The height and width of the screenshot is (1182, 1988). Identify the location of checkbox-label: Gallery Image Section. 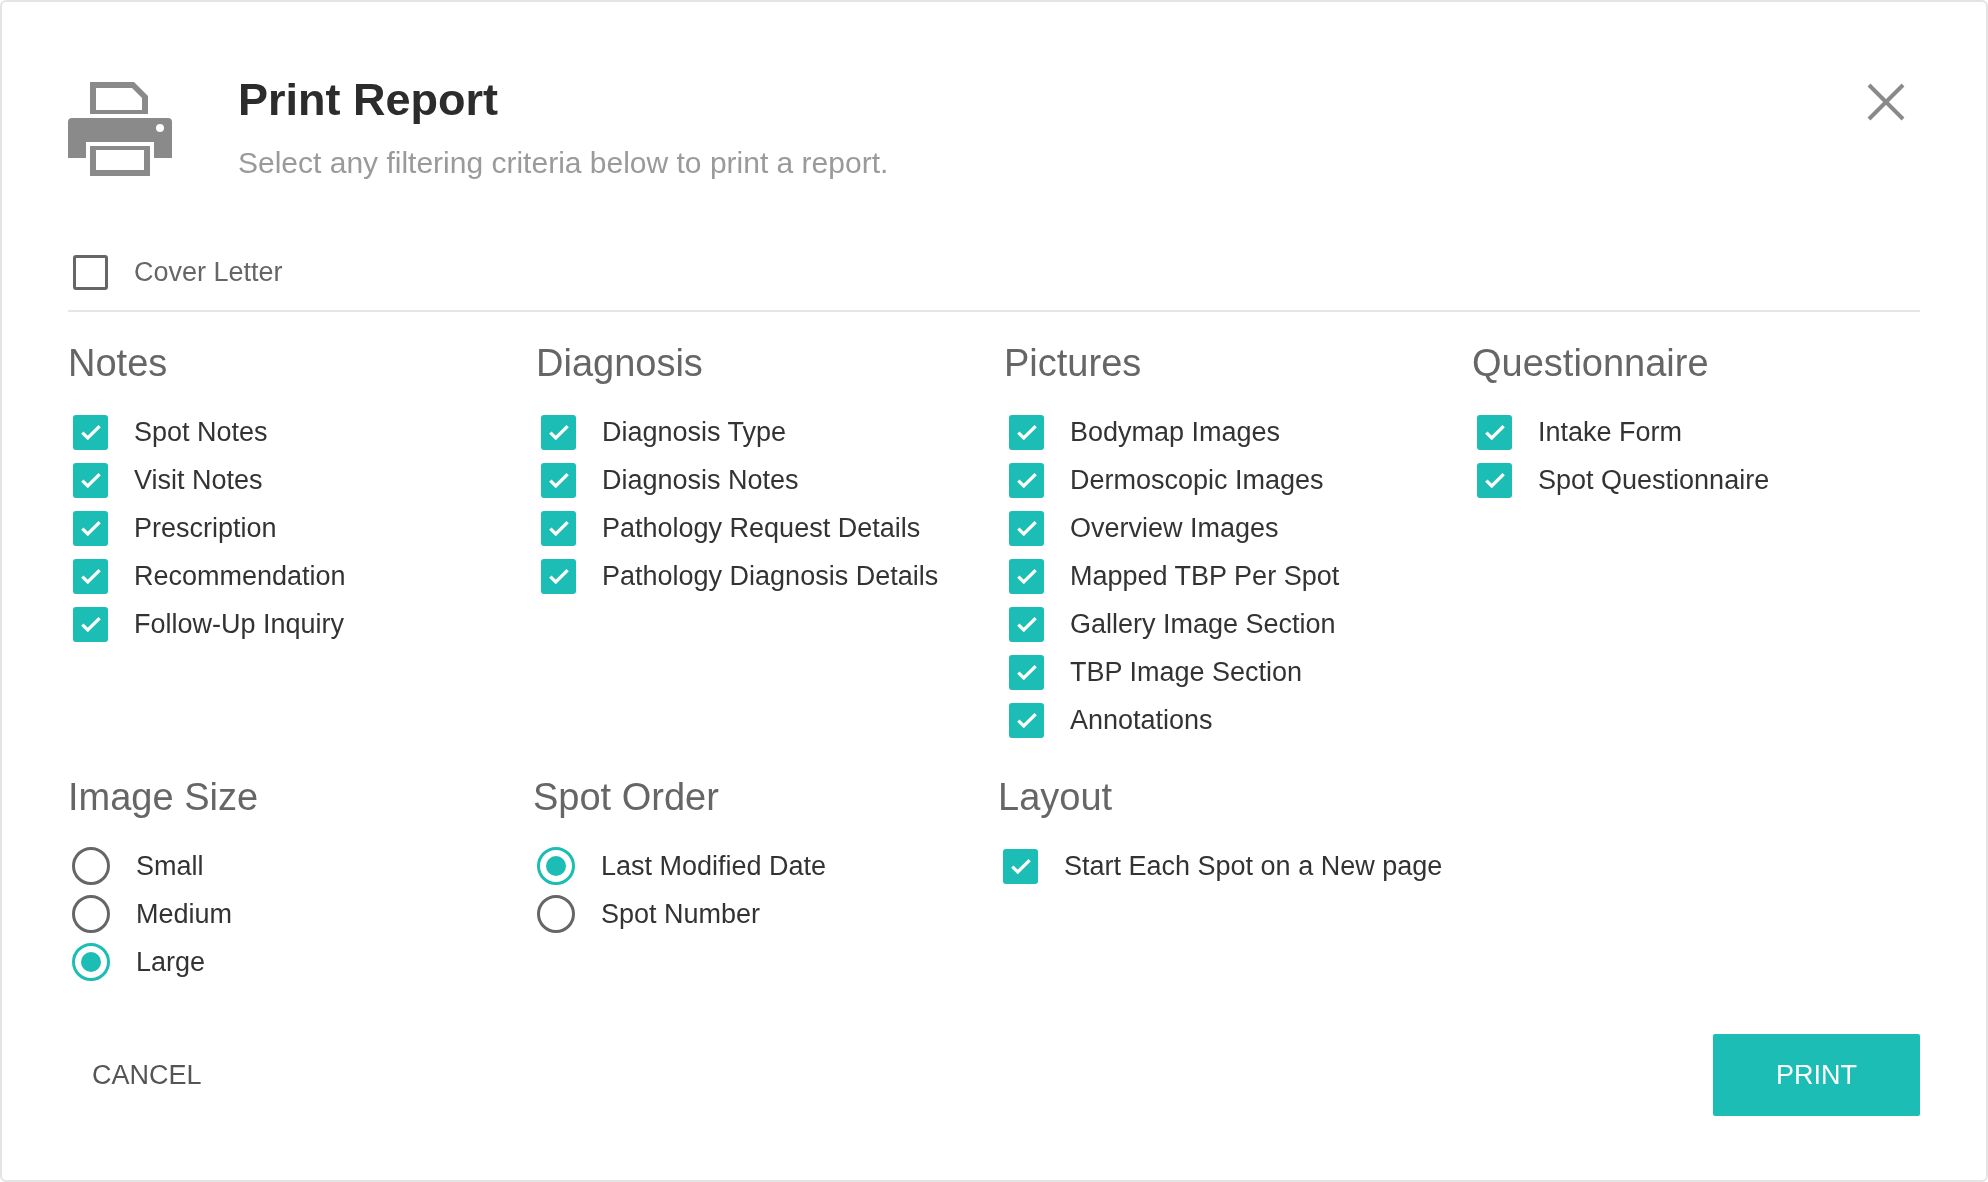
(1203, 624).